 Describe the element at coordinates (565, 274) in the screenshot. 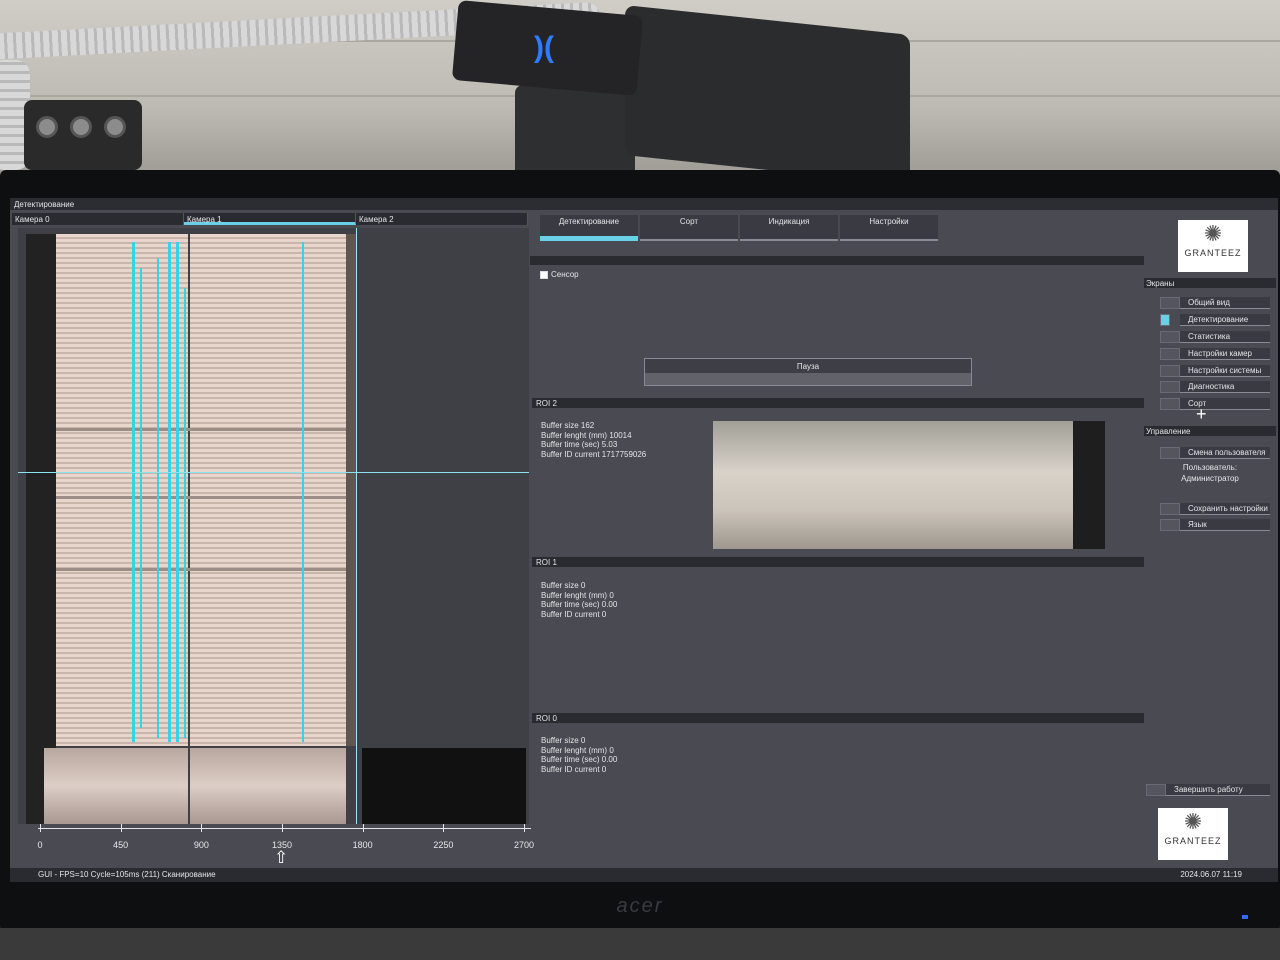

I see `sensor-label: Сенсор` at that location.